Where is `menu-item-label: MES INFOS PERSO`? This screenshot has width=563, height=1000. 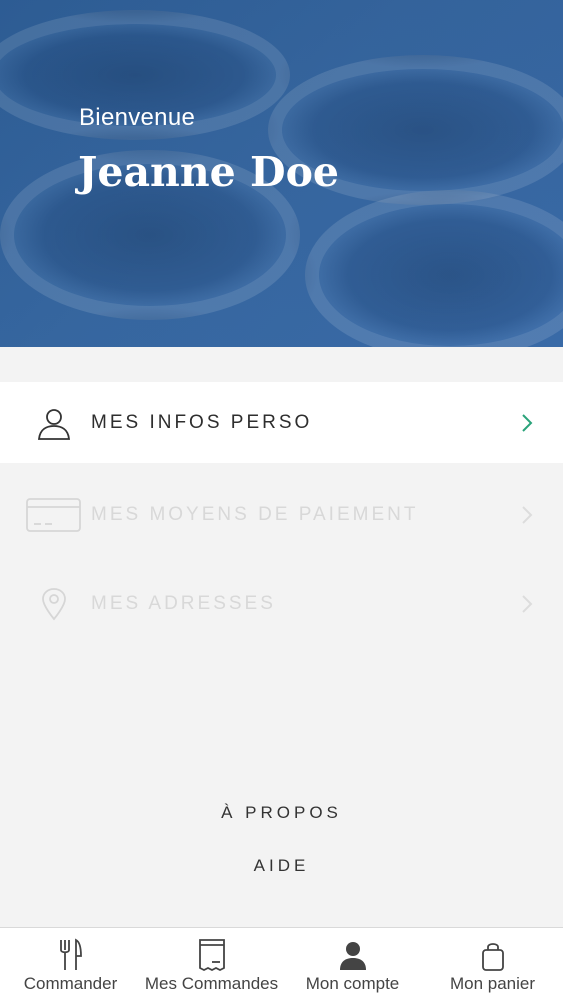 menu-item-label: MES INFOS PERSO is located at coordinates (202, 422).